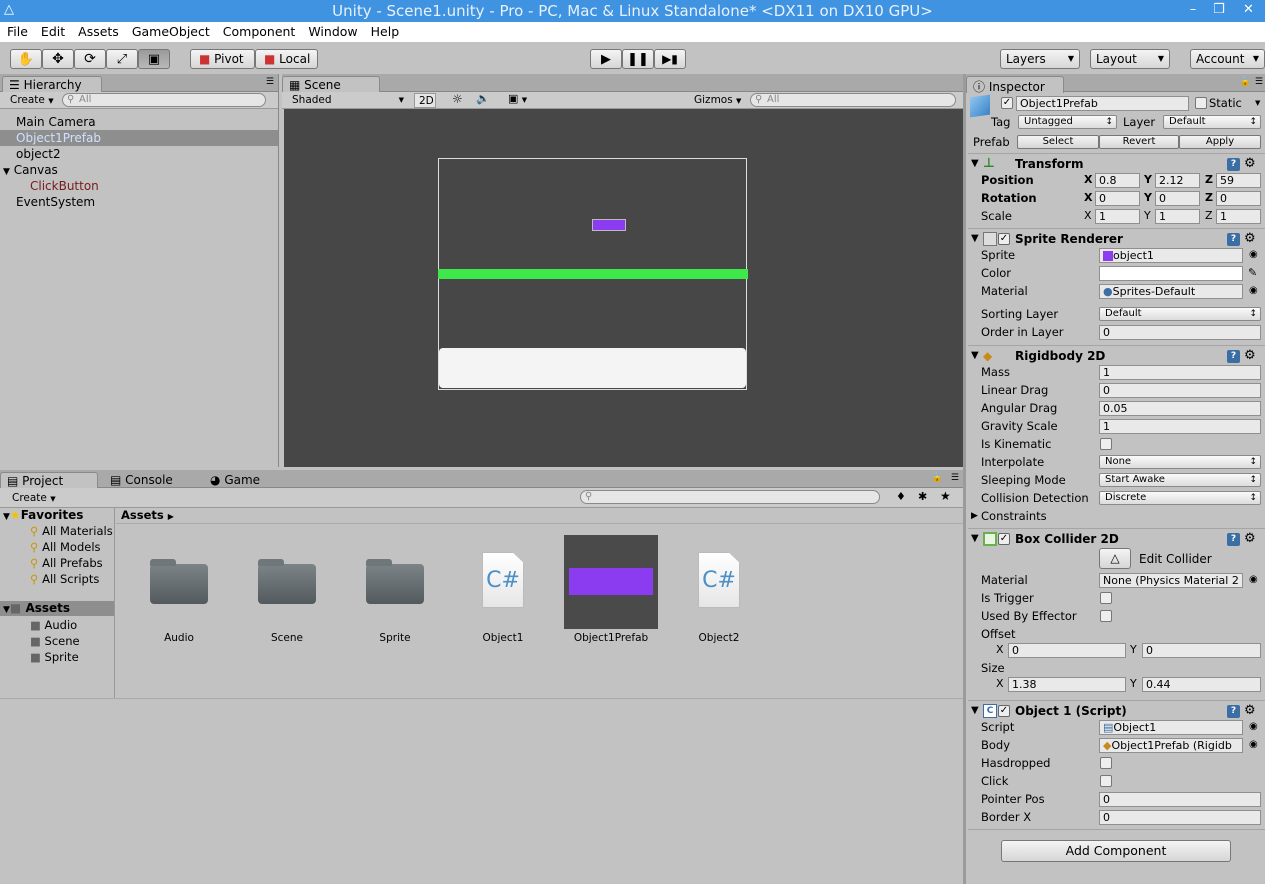  I want to click on asset-object1prefab: Object1Prefab, so click(611, 590).